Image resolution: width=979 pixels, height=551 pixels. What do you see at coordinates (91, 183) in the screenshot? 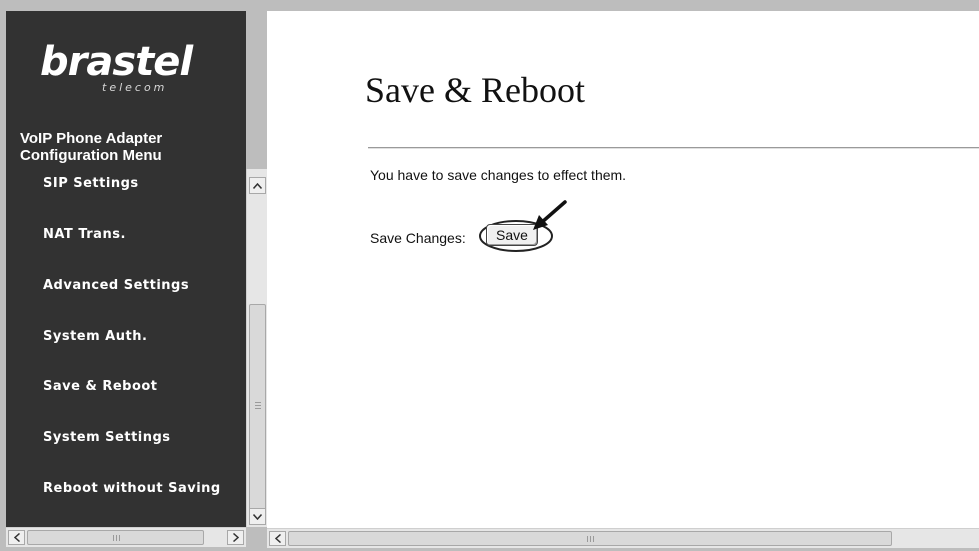
I see `sidebar-item-sip-settings: SIP Settings` at bounding box center [91, 183].